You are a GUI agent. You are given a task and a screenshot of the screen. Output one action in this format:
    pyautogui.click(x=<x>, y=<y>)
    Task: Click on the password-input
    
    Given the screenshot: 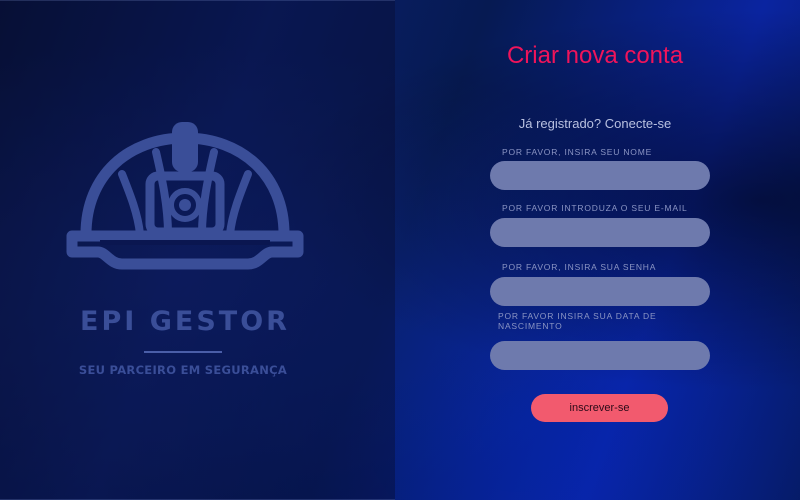 What is the action you would take?
    pyautogui.click(x=600, y=291)
    